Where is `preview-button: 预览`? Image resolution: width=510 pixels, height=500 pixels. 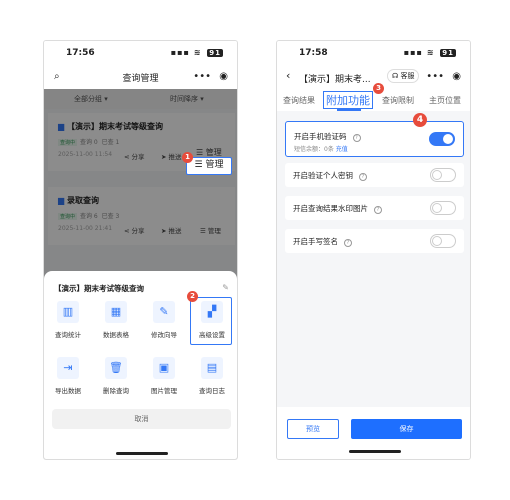 preview-button: 预览 is located at coordinates (313, 429).